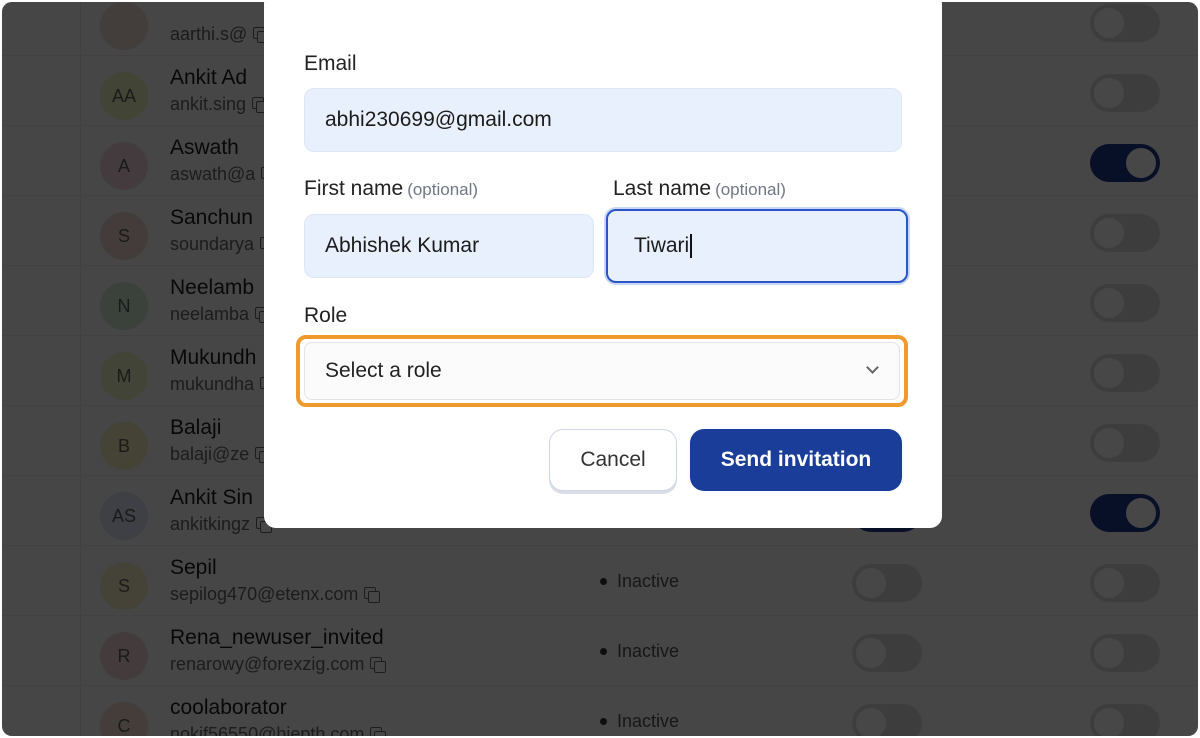 The width and height of the screenshot is (1200, 738). What do you see at coordinates (613, 460) in the screenshot?
I see `cancel-button: Cancel` at bounding box center [613, 460].